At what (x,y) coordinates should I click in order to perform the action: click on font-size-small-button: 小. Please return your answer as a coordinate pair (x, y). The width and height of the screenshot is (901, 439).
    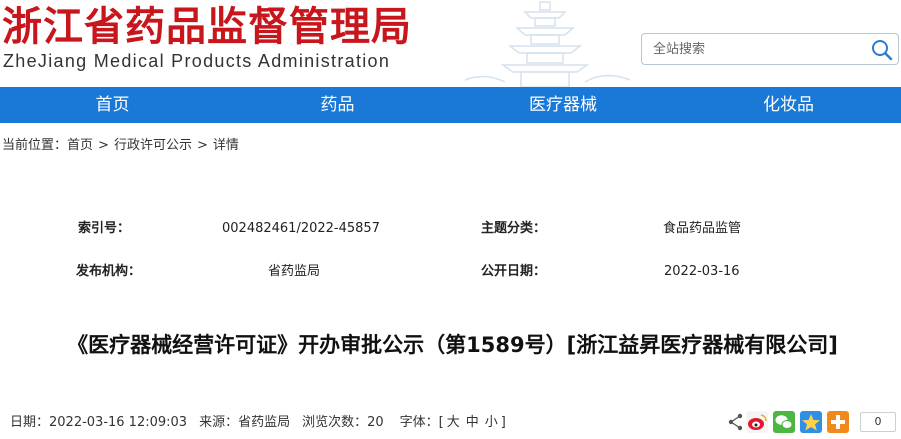
    Looking at the image, I should click on (491, 423).